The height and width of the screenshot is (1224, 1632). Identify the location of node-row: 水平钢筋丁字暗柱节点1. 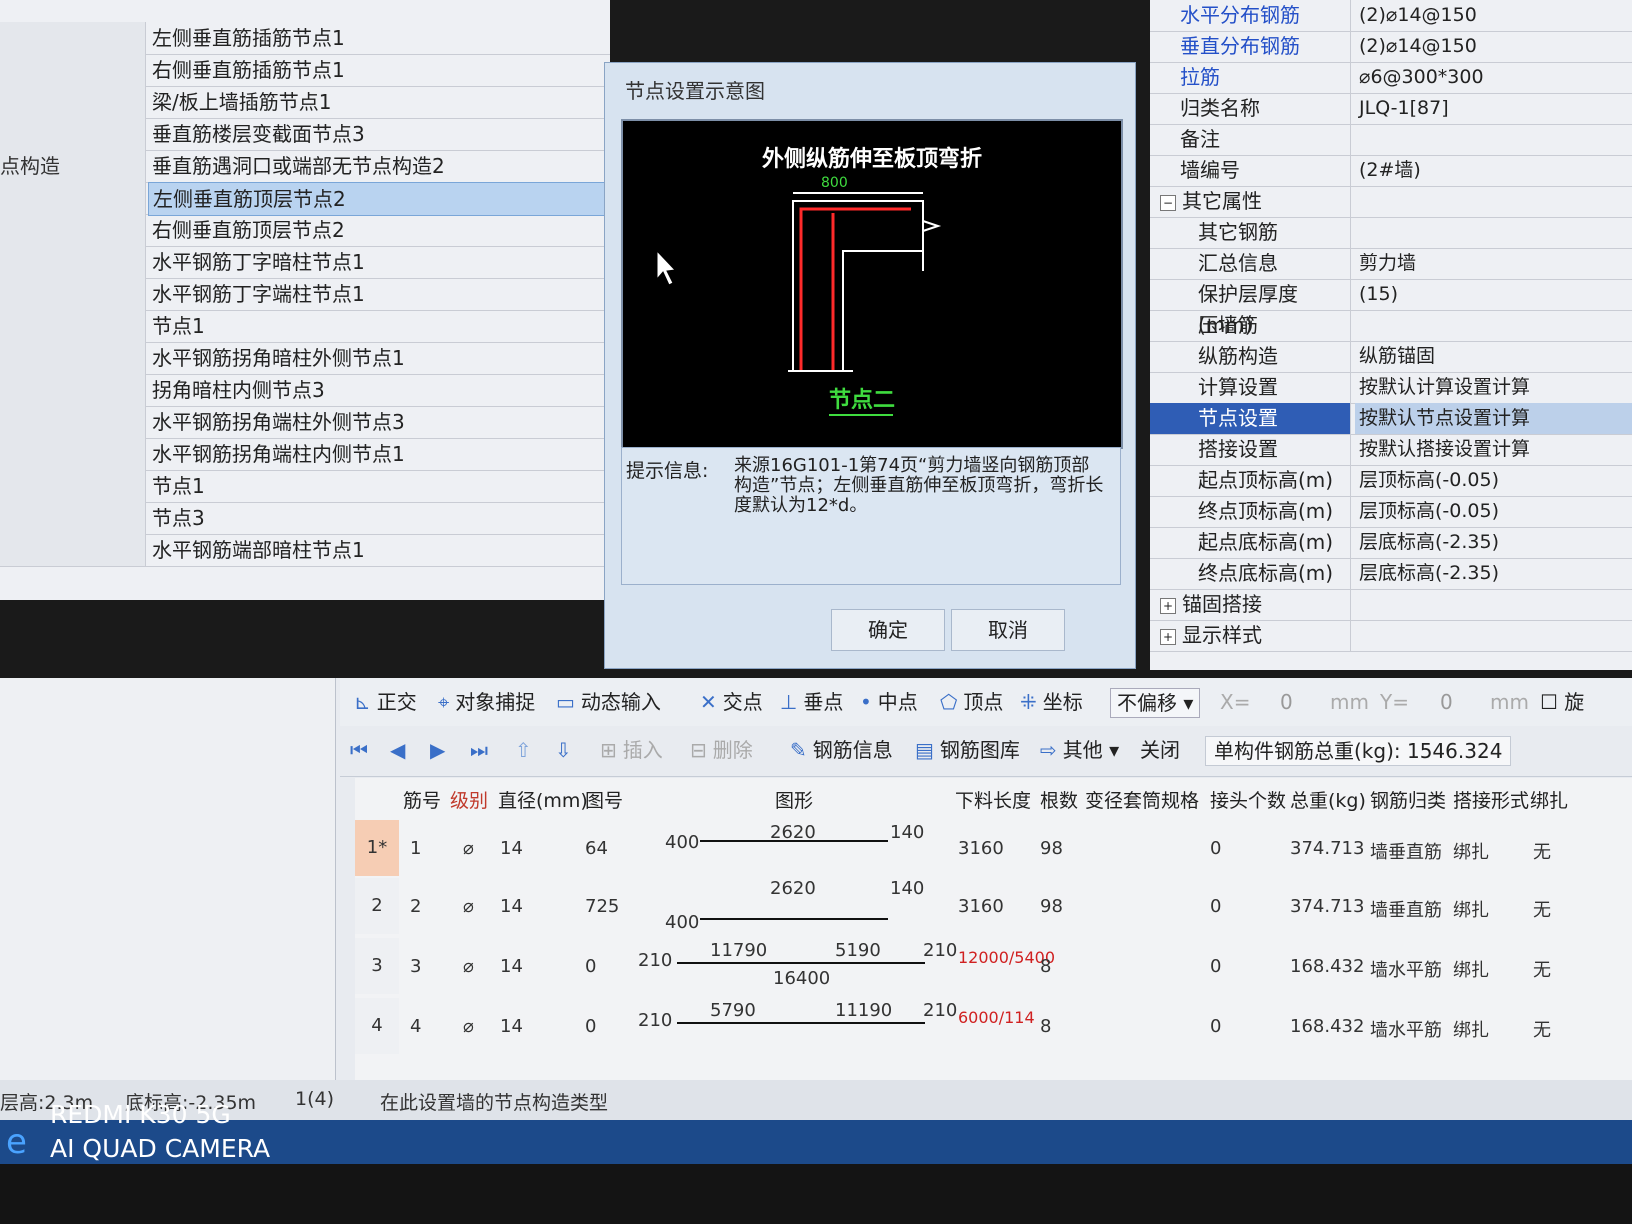
(305, 262).